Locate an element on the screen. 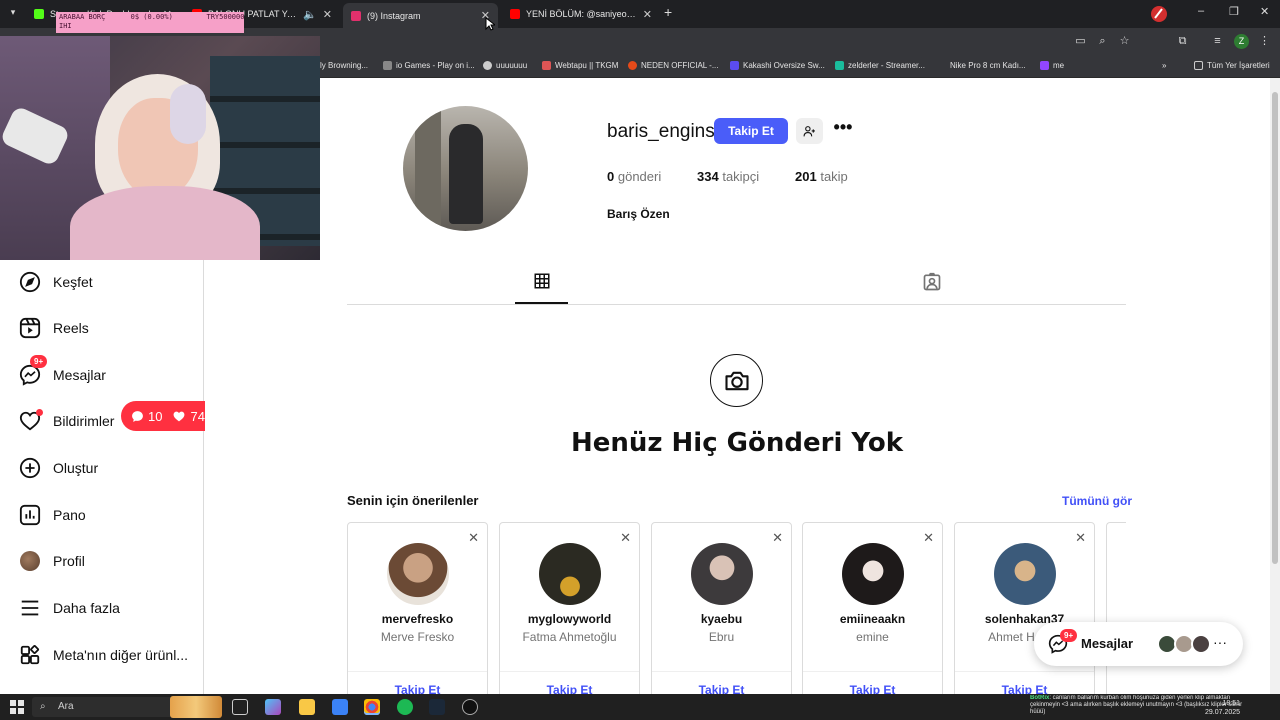 This screenshot has height=720, width=1280. avatar is located at coordinates (1201, 644).